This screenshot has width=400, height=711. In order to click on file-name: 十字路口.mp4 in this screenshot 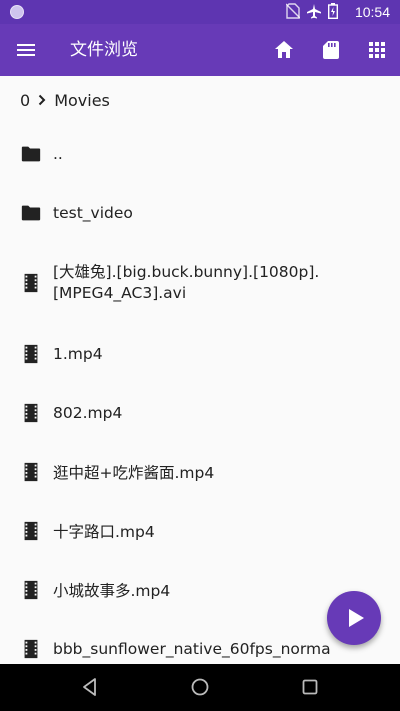, I will do `click(104, 531)`.